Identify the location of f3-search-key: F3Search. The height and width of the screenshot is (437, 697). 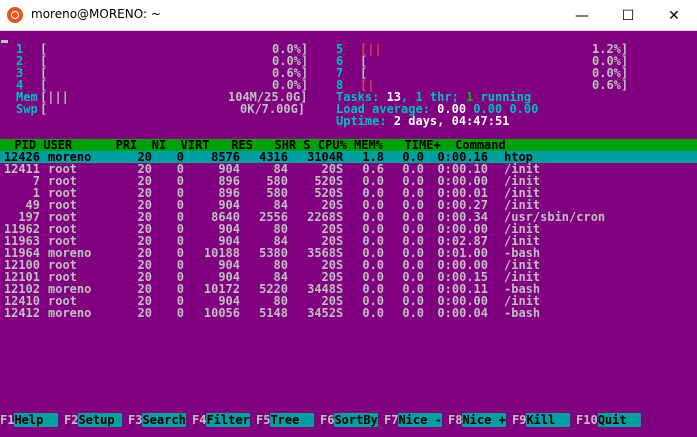
(157, 420).